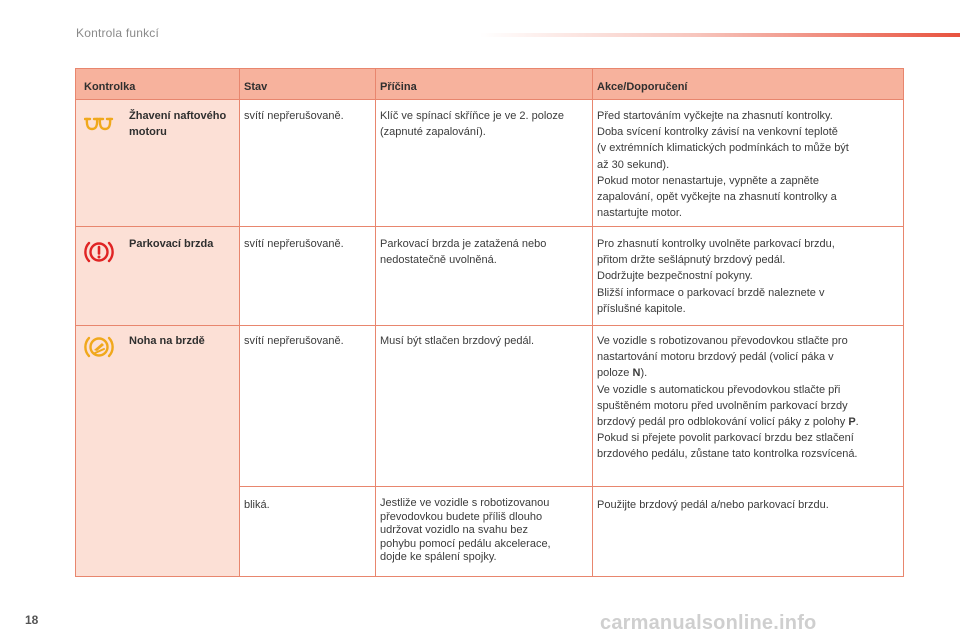  Describe the element at coordinates (675, 276) in the screenshot. I see `action-line: Dodržujte bezpečnostní pokyny.` at that location.